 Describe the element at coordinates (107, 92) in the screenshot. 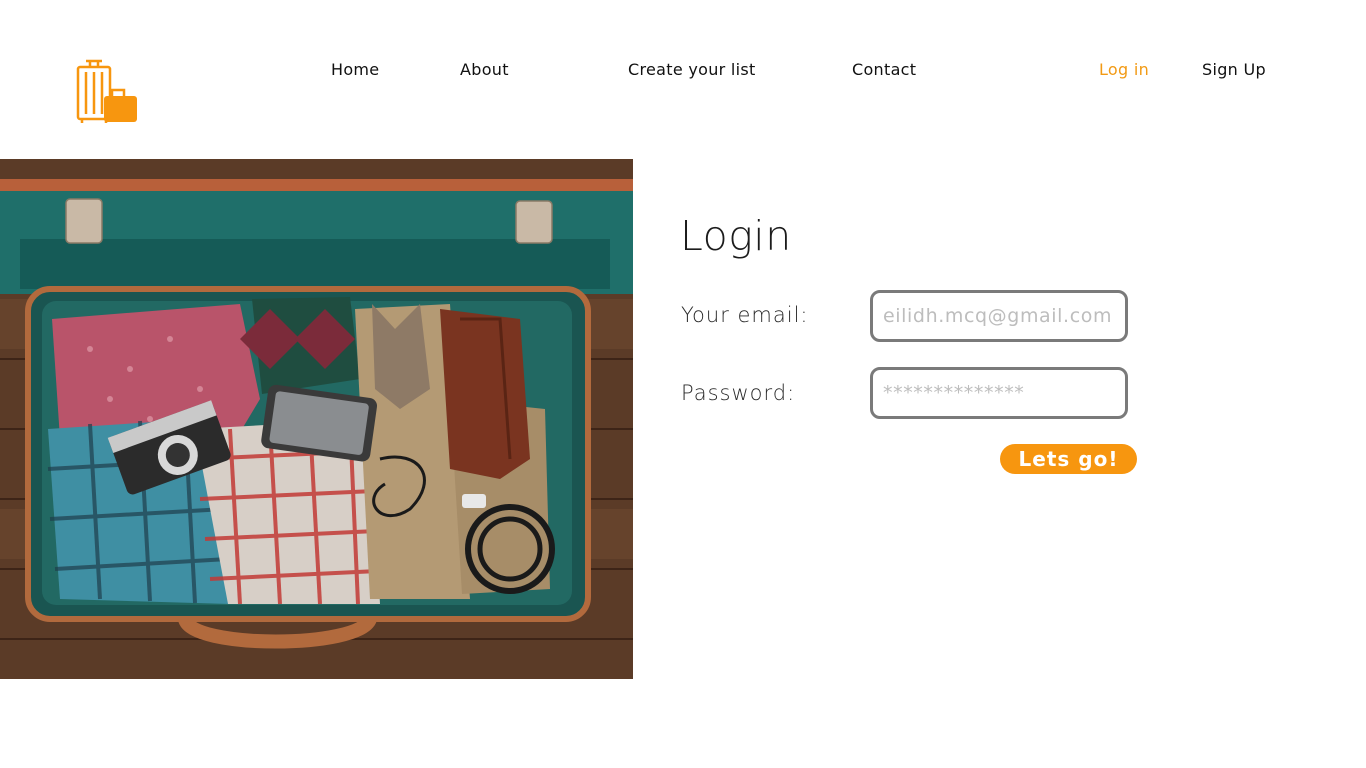

I see `luggage-logo-icon` at that location.